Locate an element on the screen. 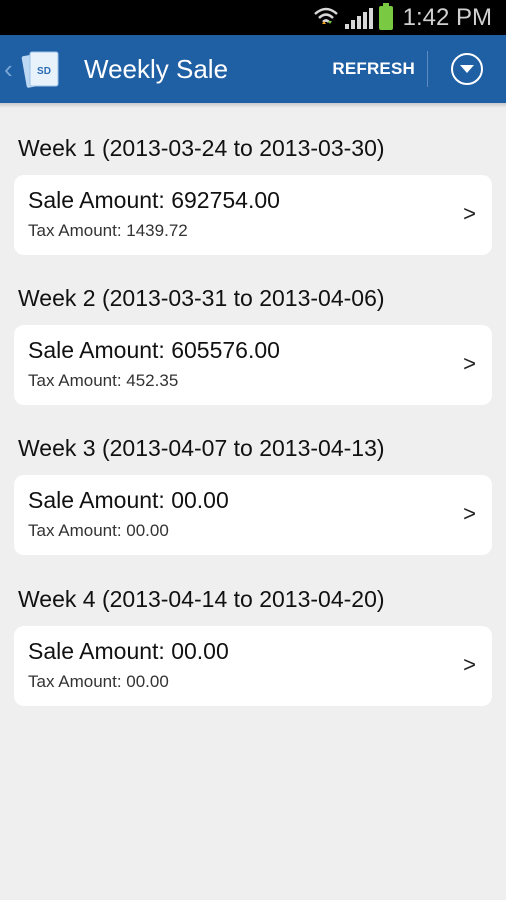 The width and height of the screenshot is (506, 900). action-bar: ‹ SD Weekly Sale REFRESH is located at coordinates (253, 69).